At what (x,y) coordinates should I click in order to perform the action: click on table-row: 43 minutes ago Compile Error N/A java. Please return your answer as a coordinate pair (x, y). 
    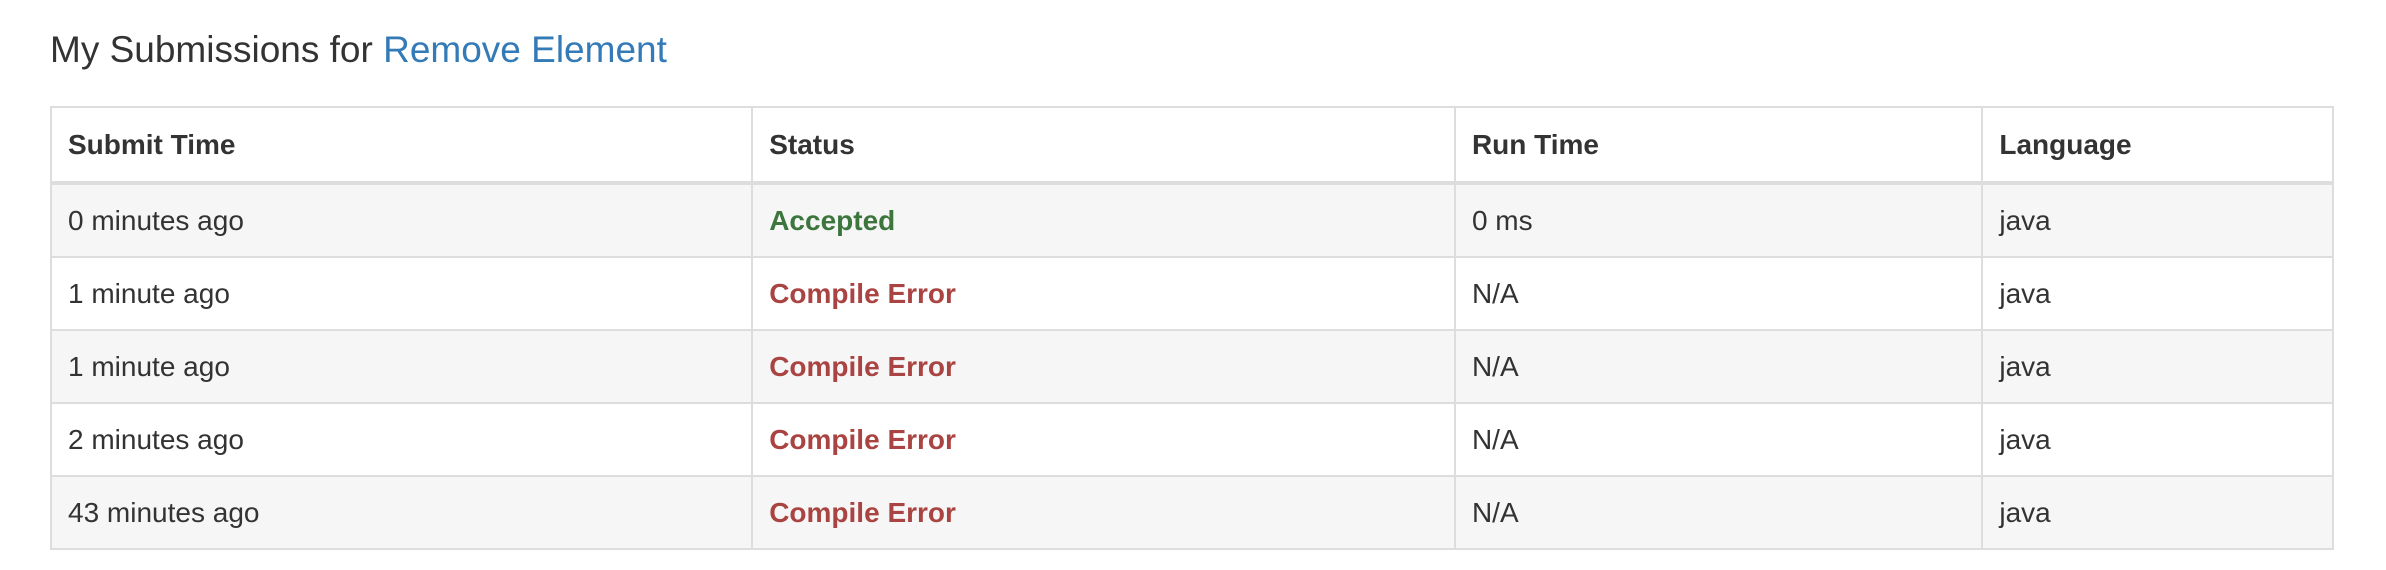
    Looking at the image, I should click on (1191, 512).